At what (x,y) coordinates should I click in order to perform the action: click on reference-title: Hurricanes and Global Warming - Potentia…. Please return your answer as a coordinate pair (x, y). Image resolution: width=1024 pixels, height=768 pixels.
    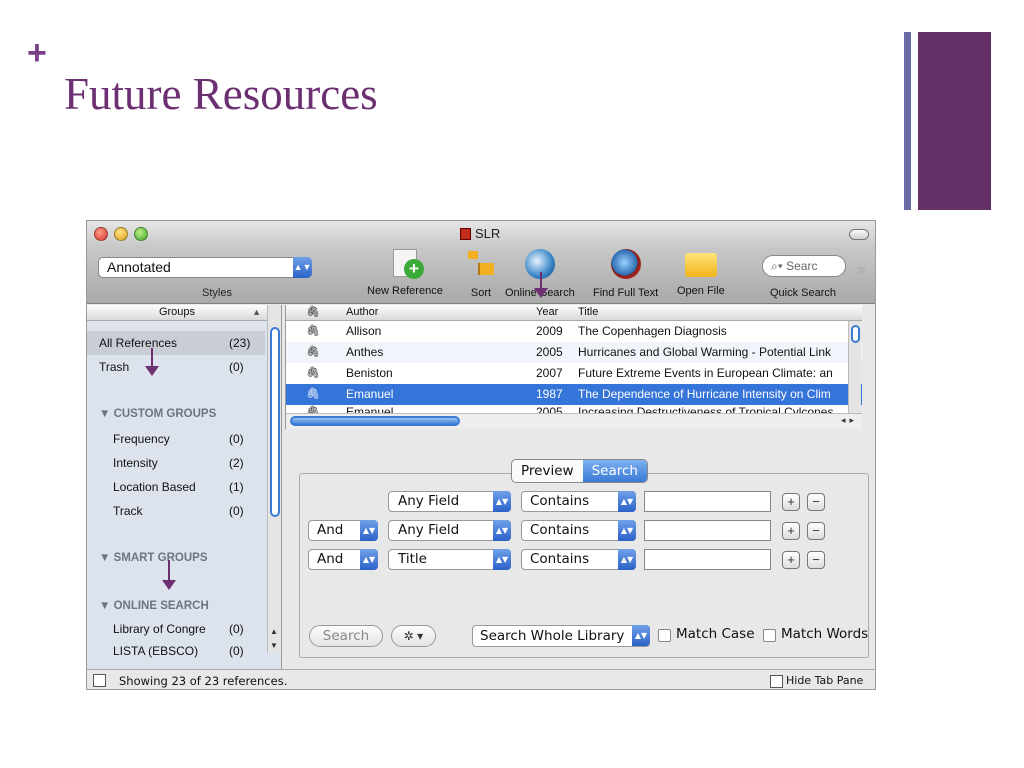
    Looking at the image, I should click on (705, 352).